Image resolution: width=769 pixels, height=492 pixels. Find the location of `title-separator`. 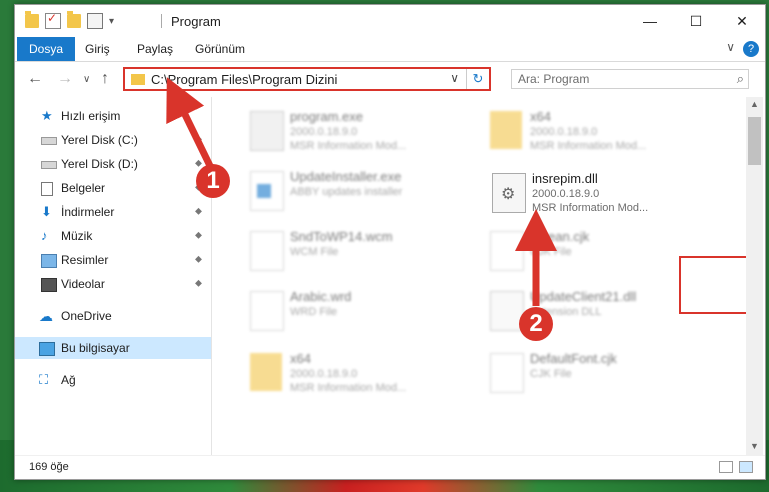

title-separator is located at coordinates (161, 21).